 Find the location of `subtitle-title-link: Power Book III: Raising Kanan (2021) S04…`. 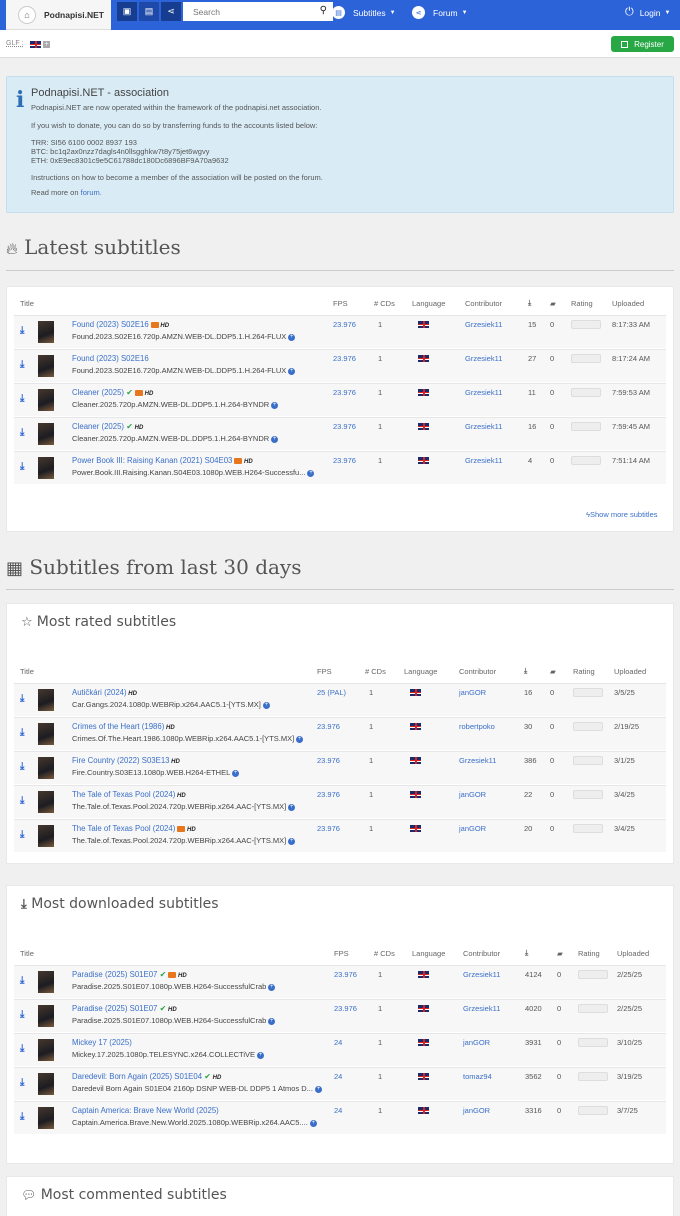

subtitle-title-link: Power Book III: Raising Kanan (2021) S04… is located at coordinates (152, 460).